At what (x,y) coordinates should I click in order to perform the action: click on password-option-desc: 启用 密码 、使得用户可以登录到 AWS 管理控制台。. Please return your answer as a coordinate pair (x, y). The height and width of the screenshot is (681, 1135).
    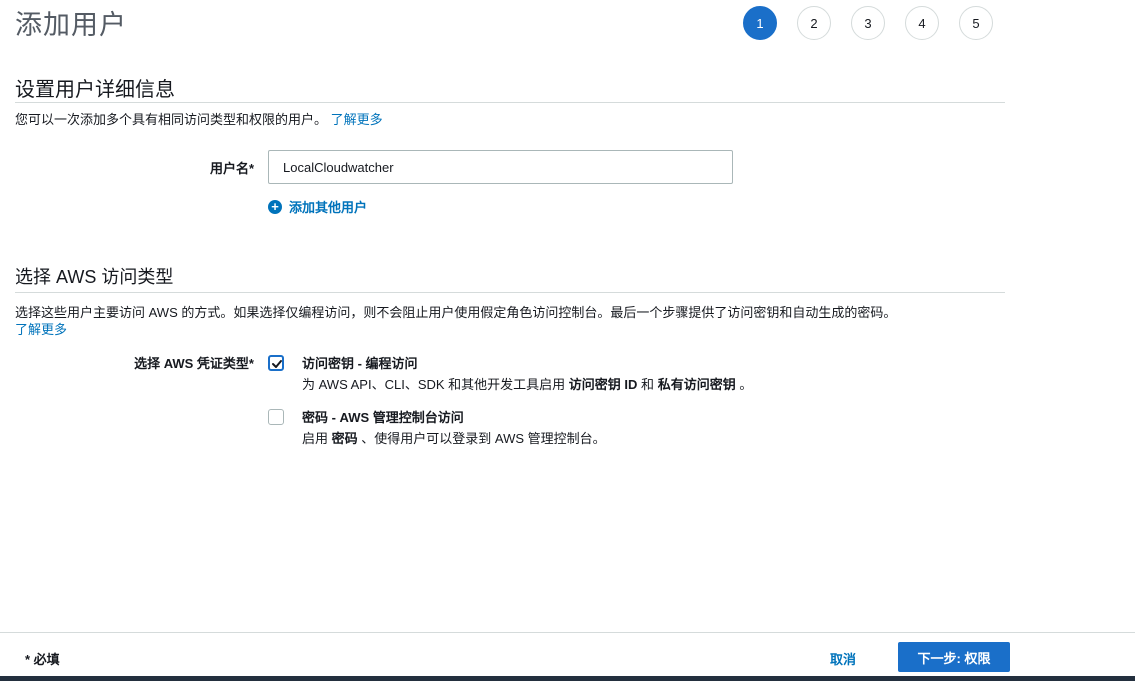
    Looking at the image, I should click on (454, 437).